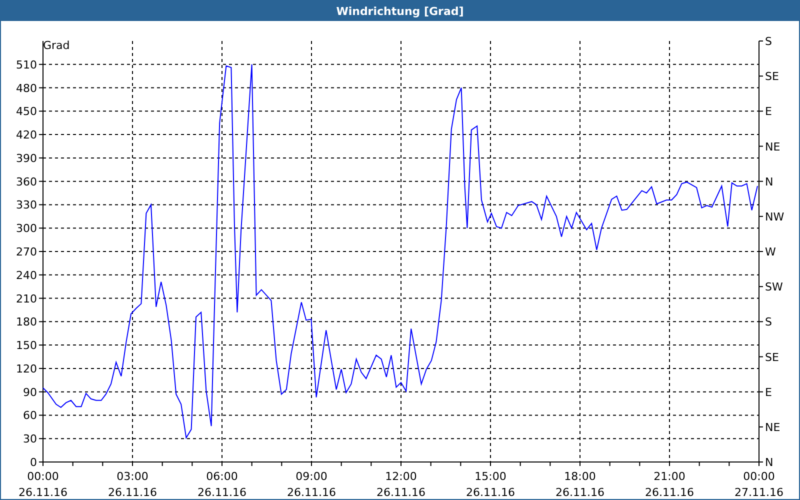 The width and height of the screenshot is (800, 500). What do you see at coordinates (26, 88) in the screenshot?
I see `y-tick-label: 480` at bounding box center [26, 88].